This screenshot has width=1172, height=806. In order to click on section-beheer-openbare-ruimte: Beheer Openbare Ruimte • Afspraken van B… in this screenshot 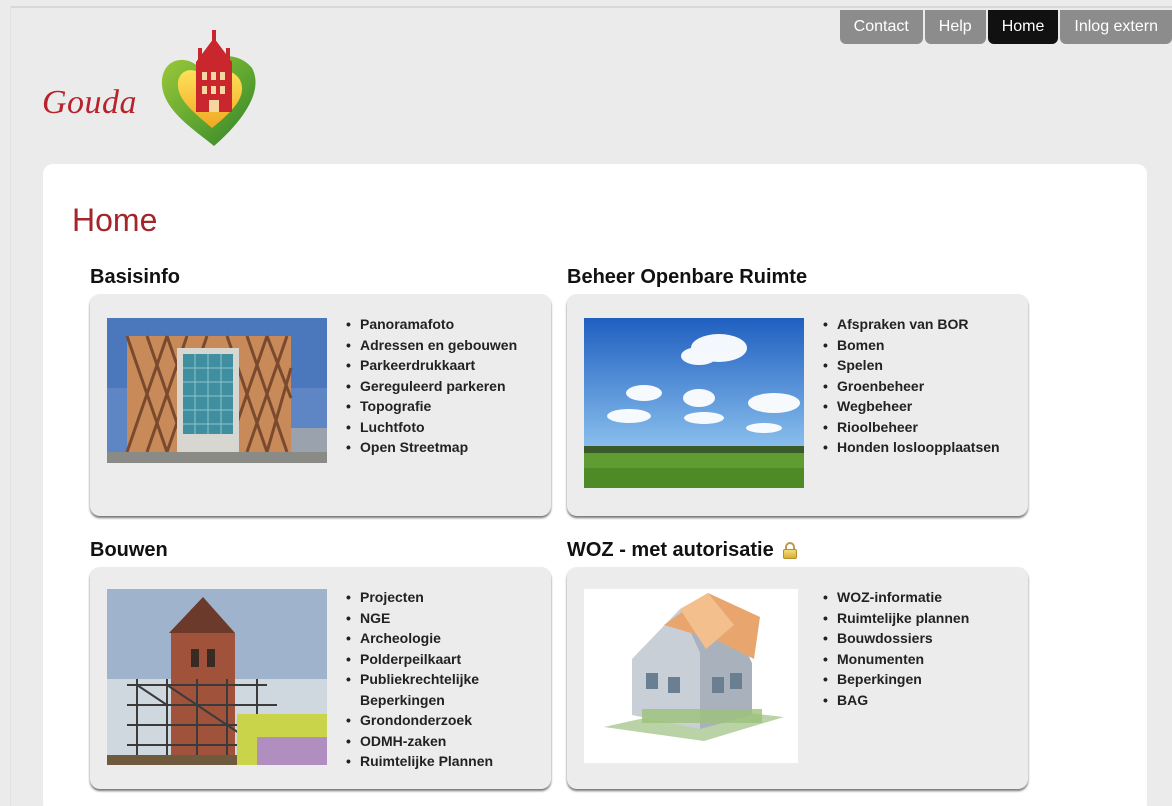, I will do `click(797, 389)`.